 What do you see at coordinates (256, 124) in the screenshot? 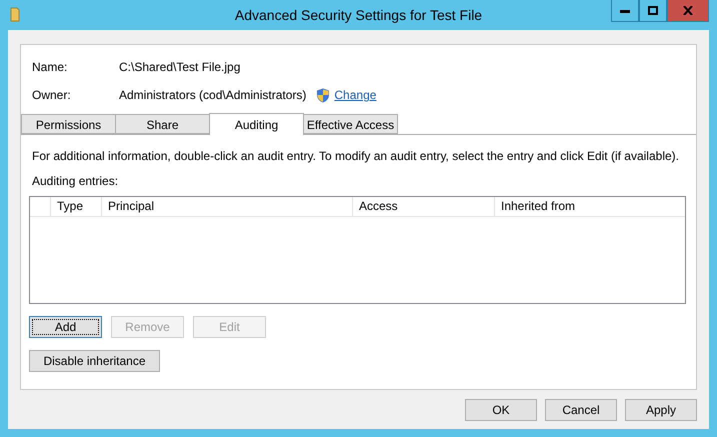
I see `tab: Auditing` at bounding box center [256, 124].